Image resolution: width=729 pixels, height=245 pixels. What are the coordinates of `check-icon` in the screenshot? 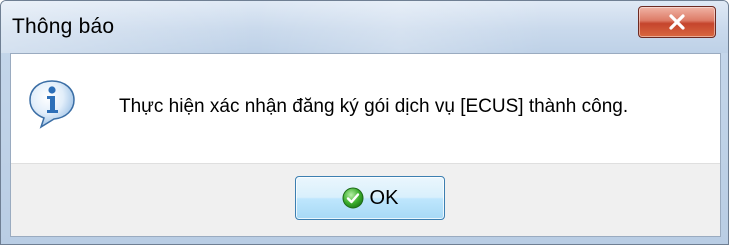 It's located at (353, 198).